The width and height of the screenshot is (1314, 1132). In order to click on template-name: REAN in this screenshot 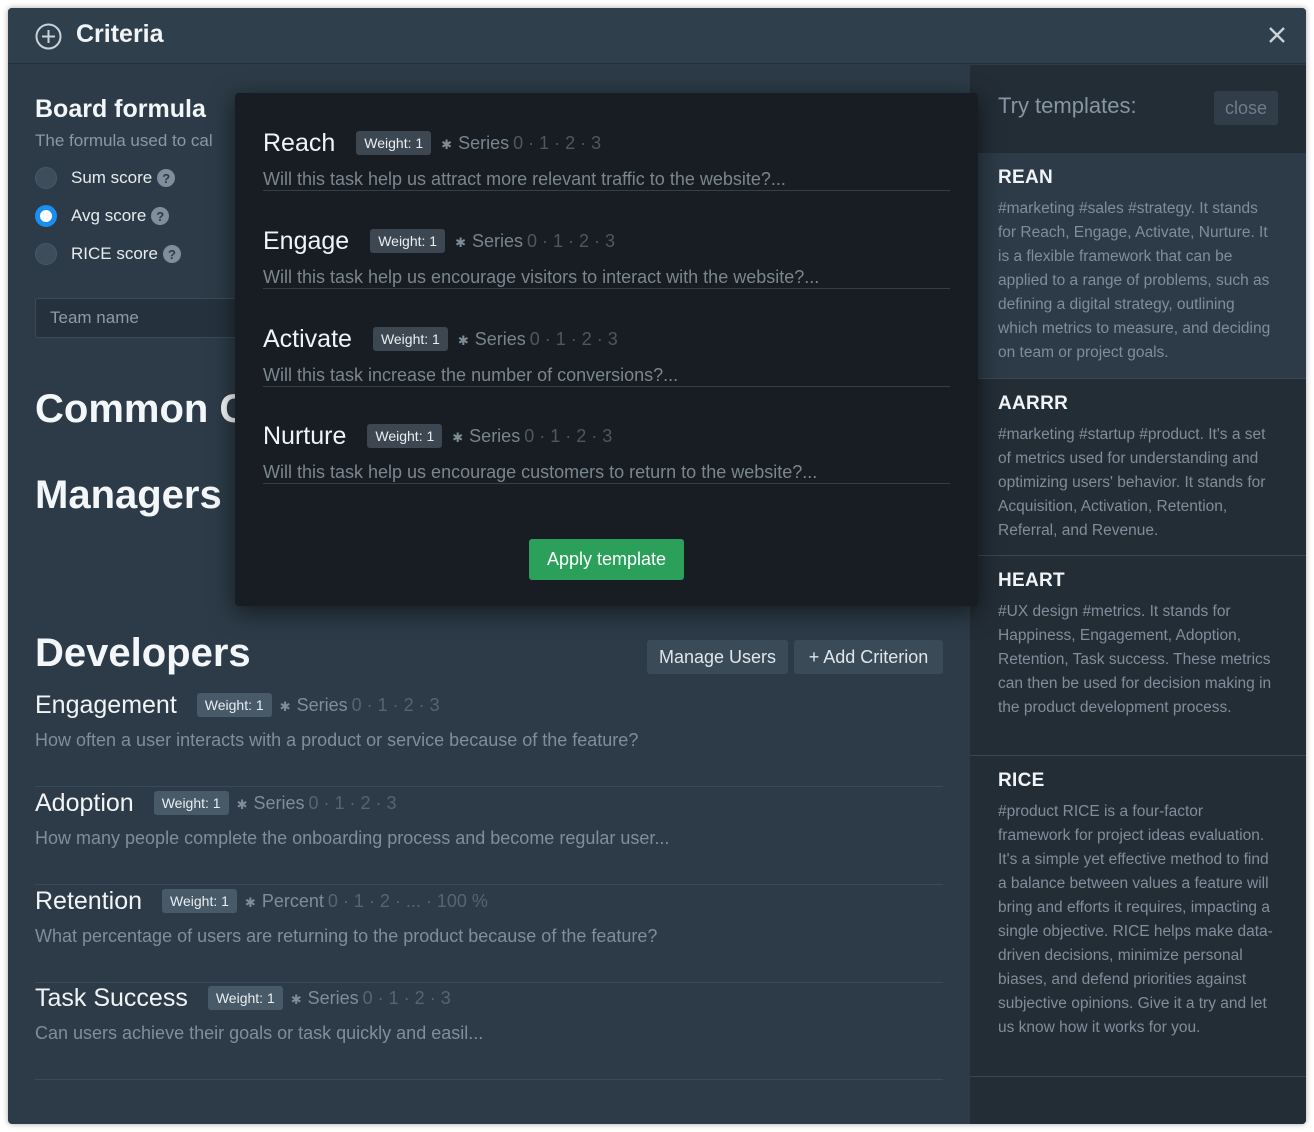, I will do `click(1026, 177)`.